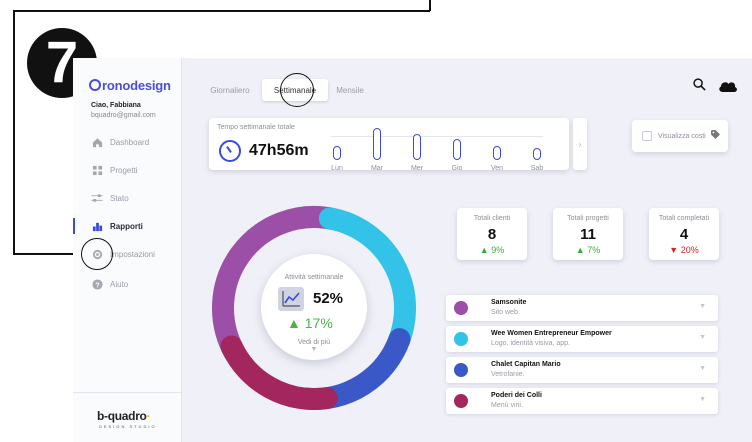 Image resolution: width=752 pixels, height=442 pixels. Describe the element at coordinates (97, 254) in the screenshot. I see `highlight-settings-circle` at that location.